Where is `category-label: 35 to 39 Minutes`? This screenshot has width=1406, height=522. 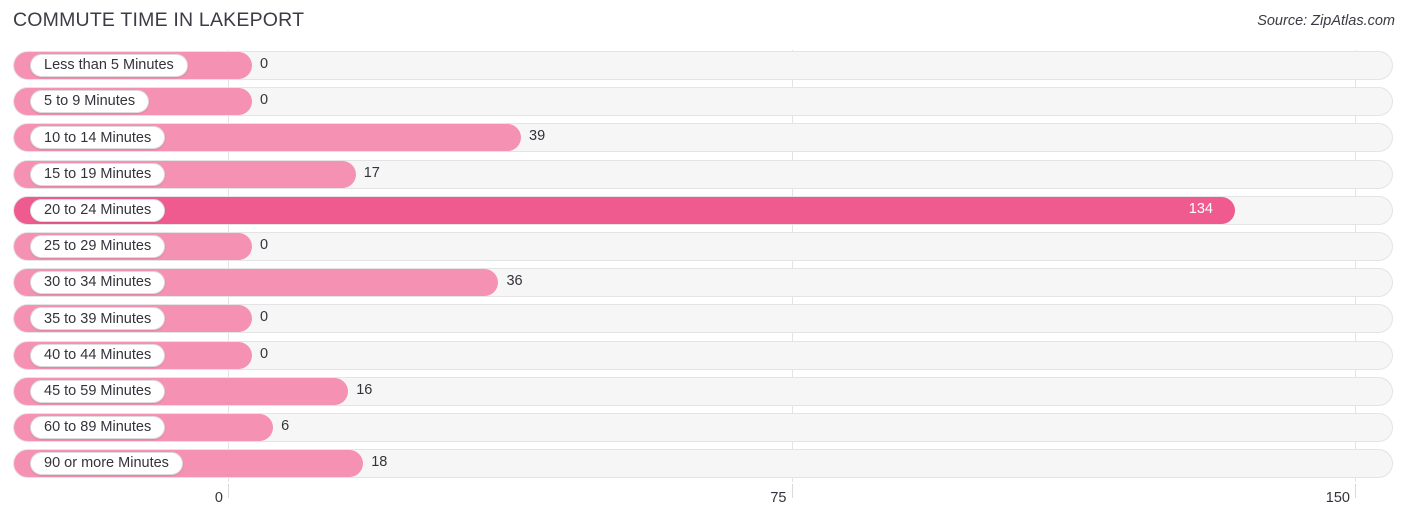
category-label: 35 to 39 Minutes is located at coordinates (98, 318).